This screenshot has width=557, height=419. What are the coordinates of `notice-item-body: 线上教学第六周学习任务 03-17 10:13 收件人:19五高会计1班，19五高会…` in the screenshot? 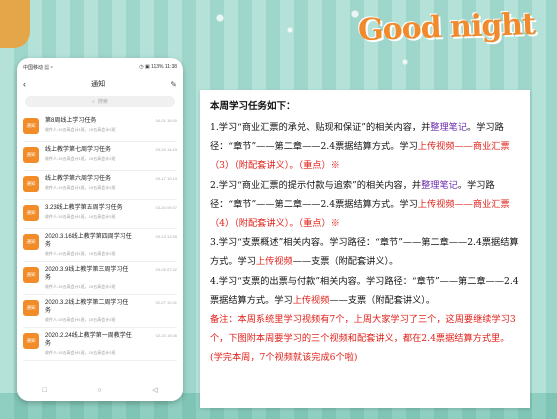 It's located at (111, 183).